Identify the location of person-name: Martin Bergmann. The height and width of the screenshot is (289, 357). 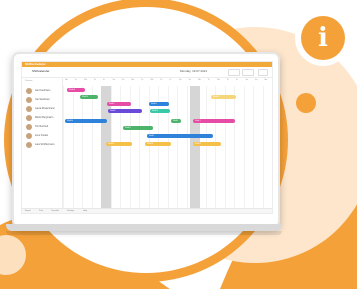
(44, 117).